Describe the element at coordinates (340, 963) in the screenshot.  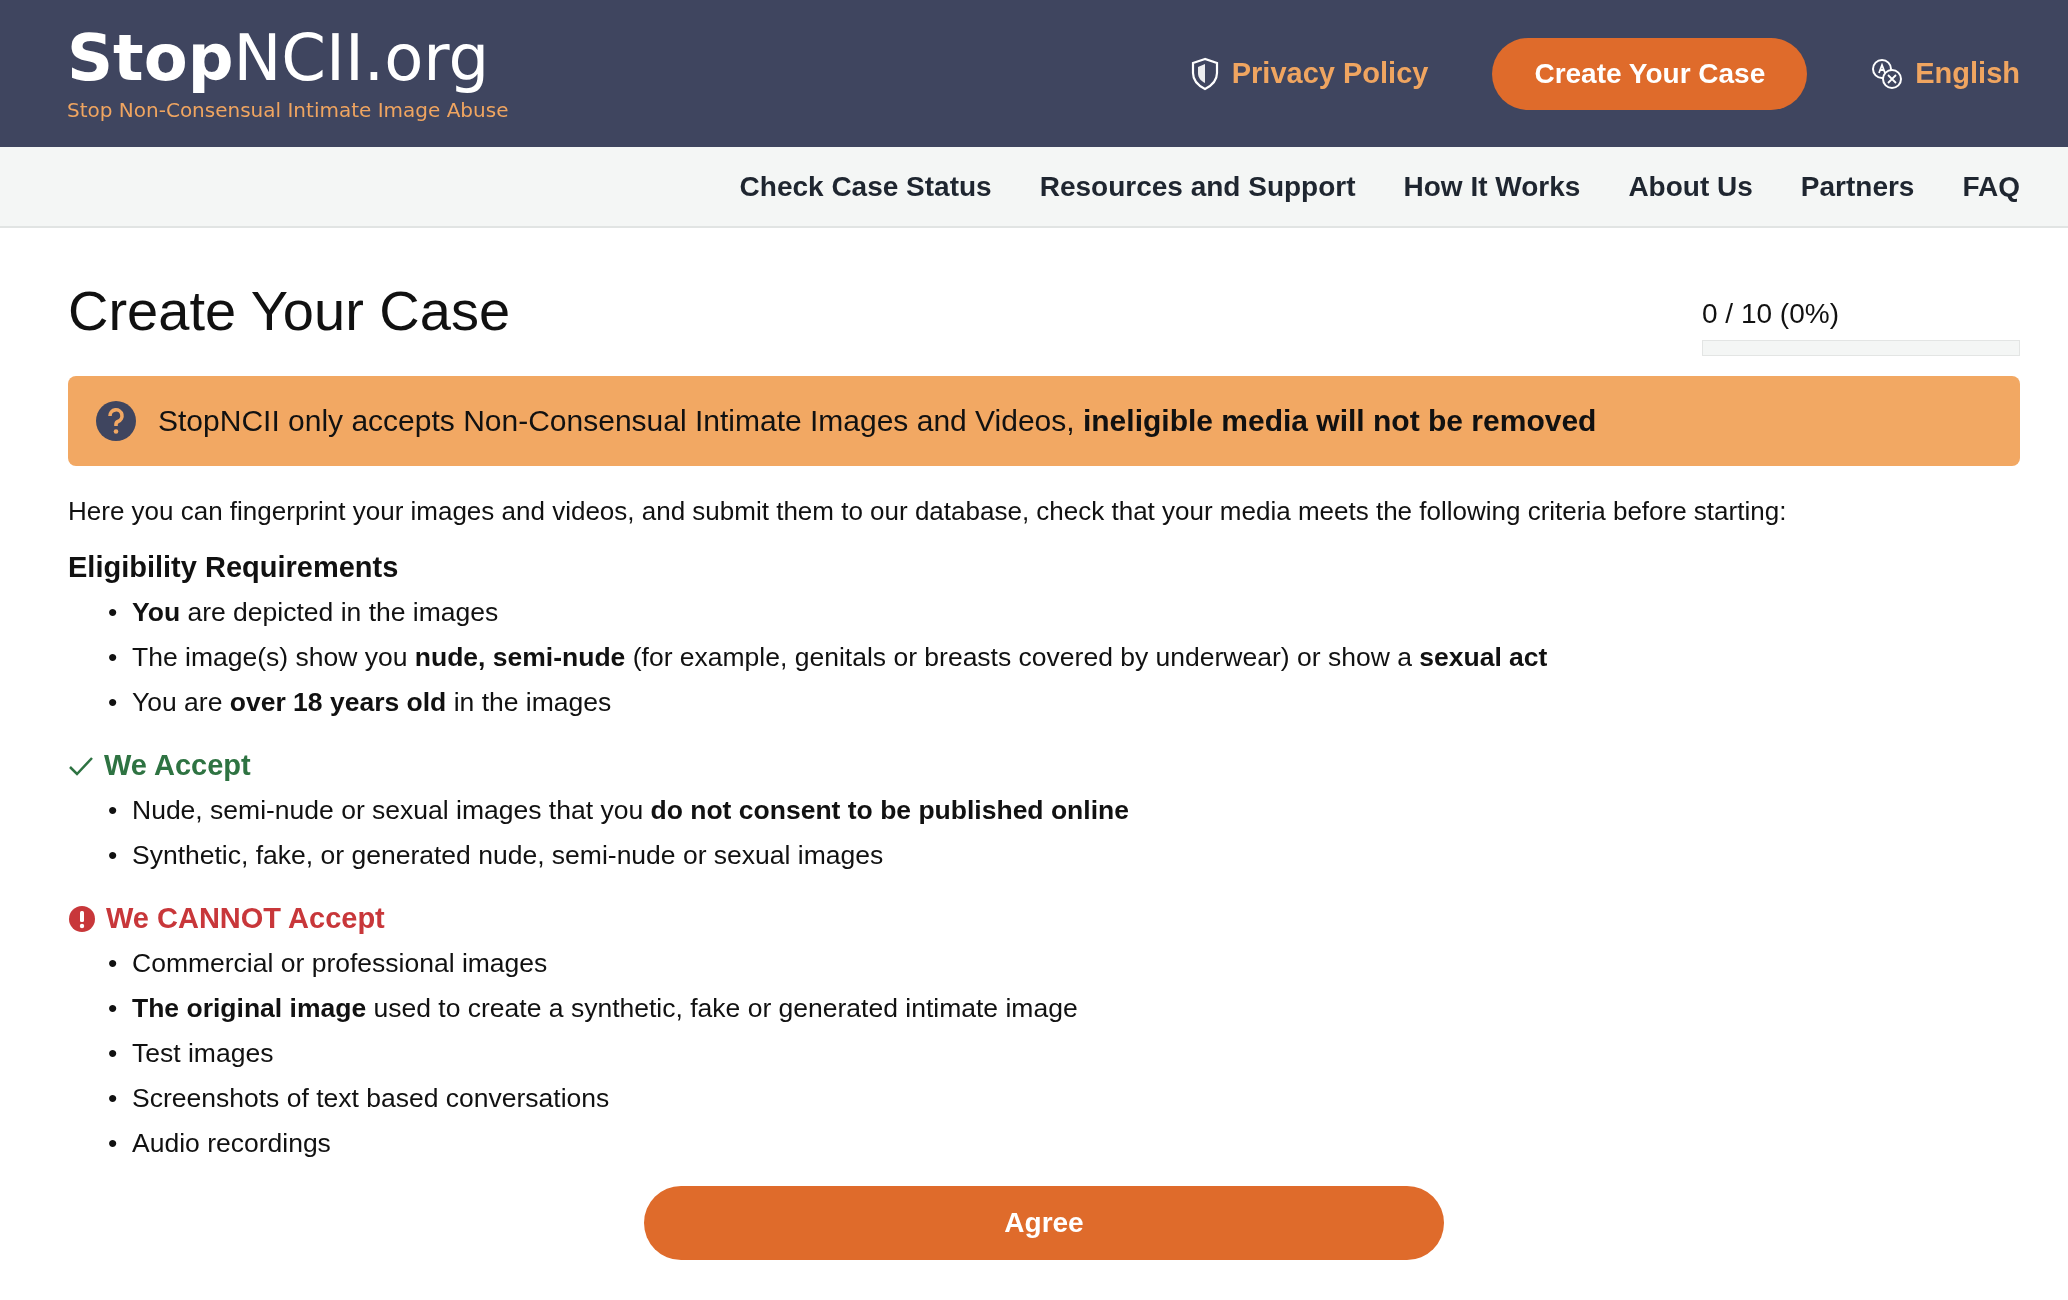
I see `list-item: Commercial or professional images` at that location.